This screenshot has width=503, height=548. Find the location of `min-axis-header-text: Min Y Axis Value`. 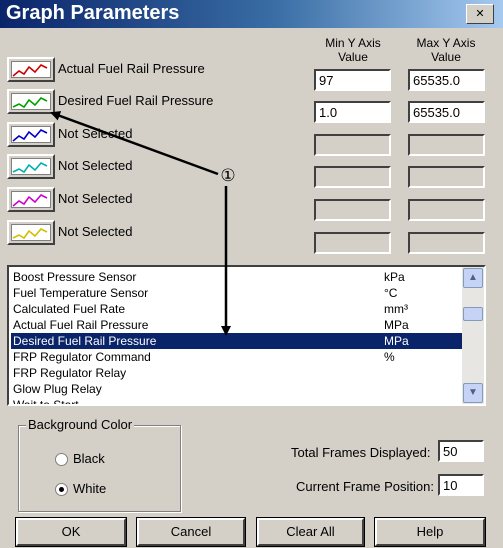

min-axis-header-text: Min Y Axis Value is located at coordinates (353, 50).